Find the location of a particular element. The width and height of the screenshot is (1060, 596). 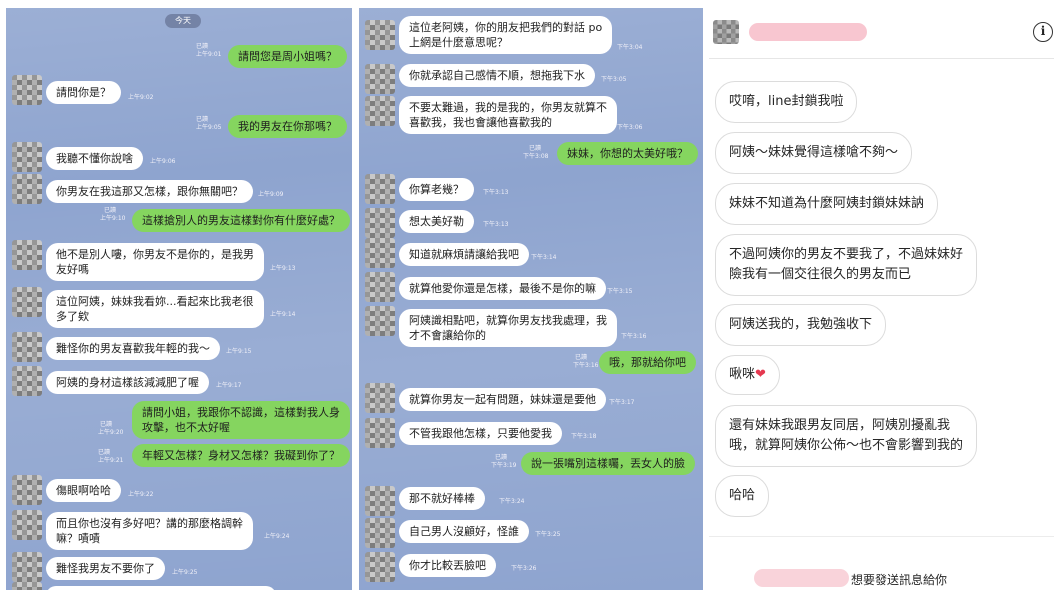

received-message-bubble: 而且你也沒有多好吧？講的那麼格調幹 嘛？嘖嘖 is located at coordinates (149, 531).